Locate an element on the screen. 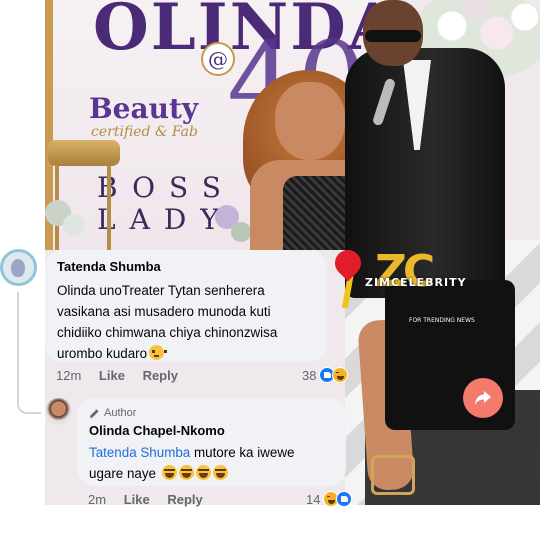  author-badge-label: Author is located at coordinates (120, 413).